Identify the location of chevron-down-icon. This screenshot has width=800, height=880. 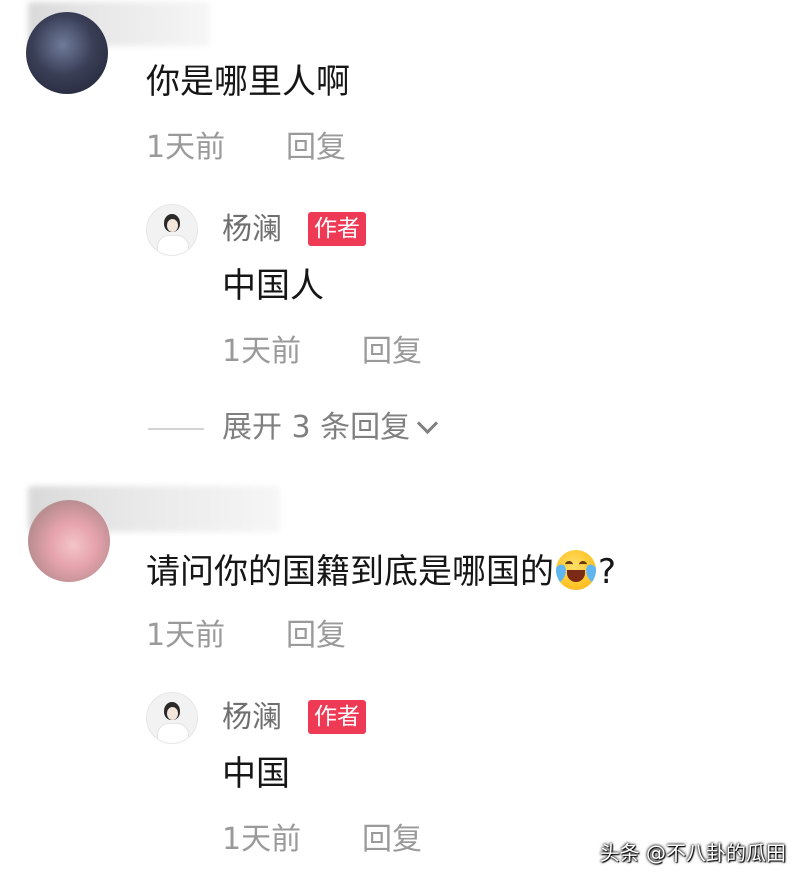
(428, 423).